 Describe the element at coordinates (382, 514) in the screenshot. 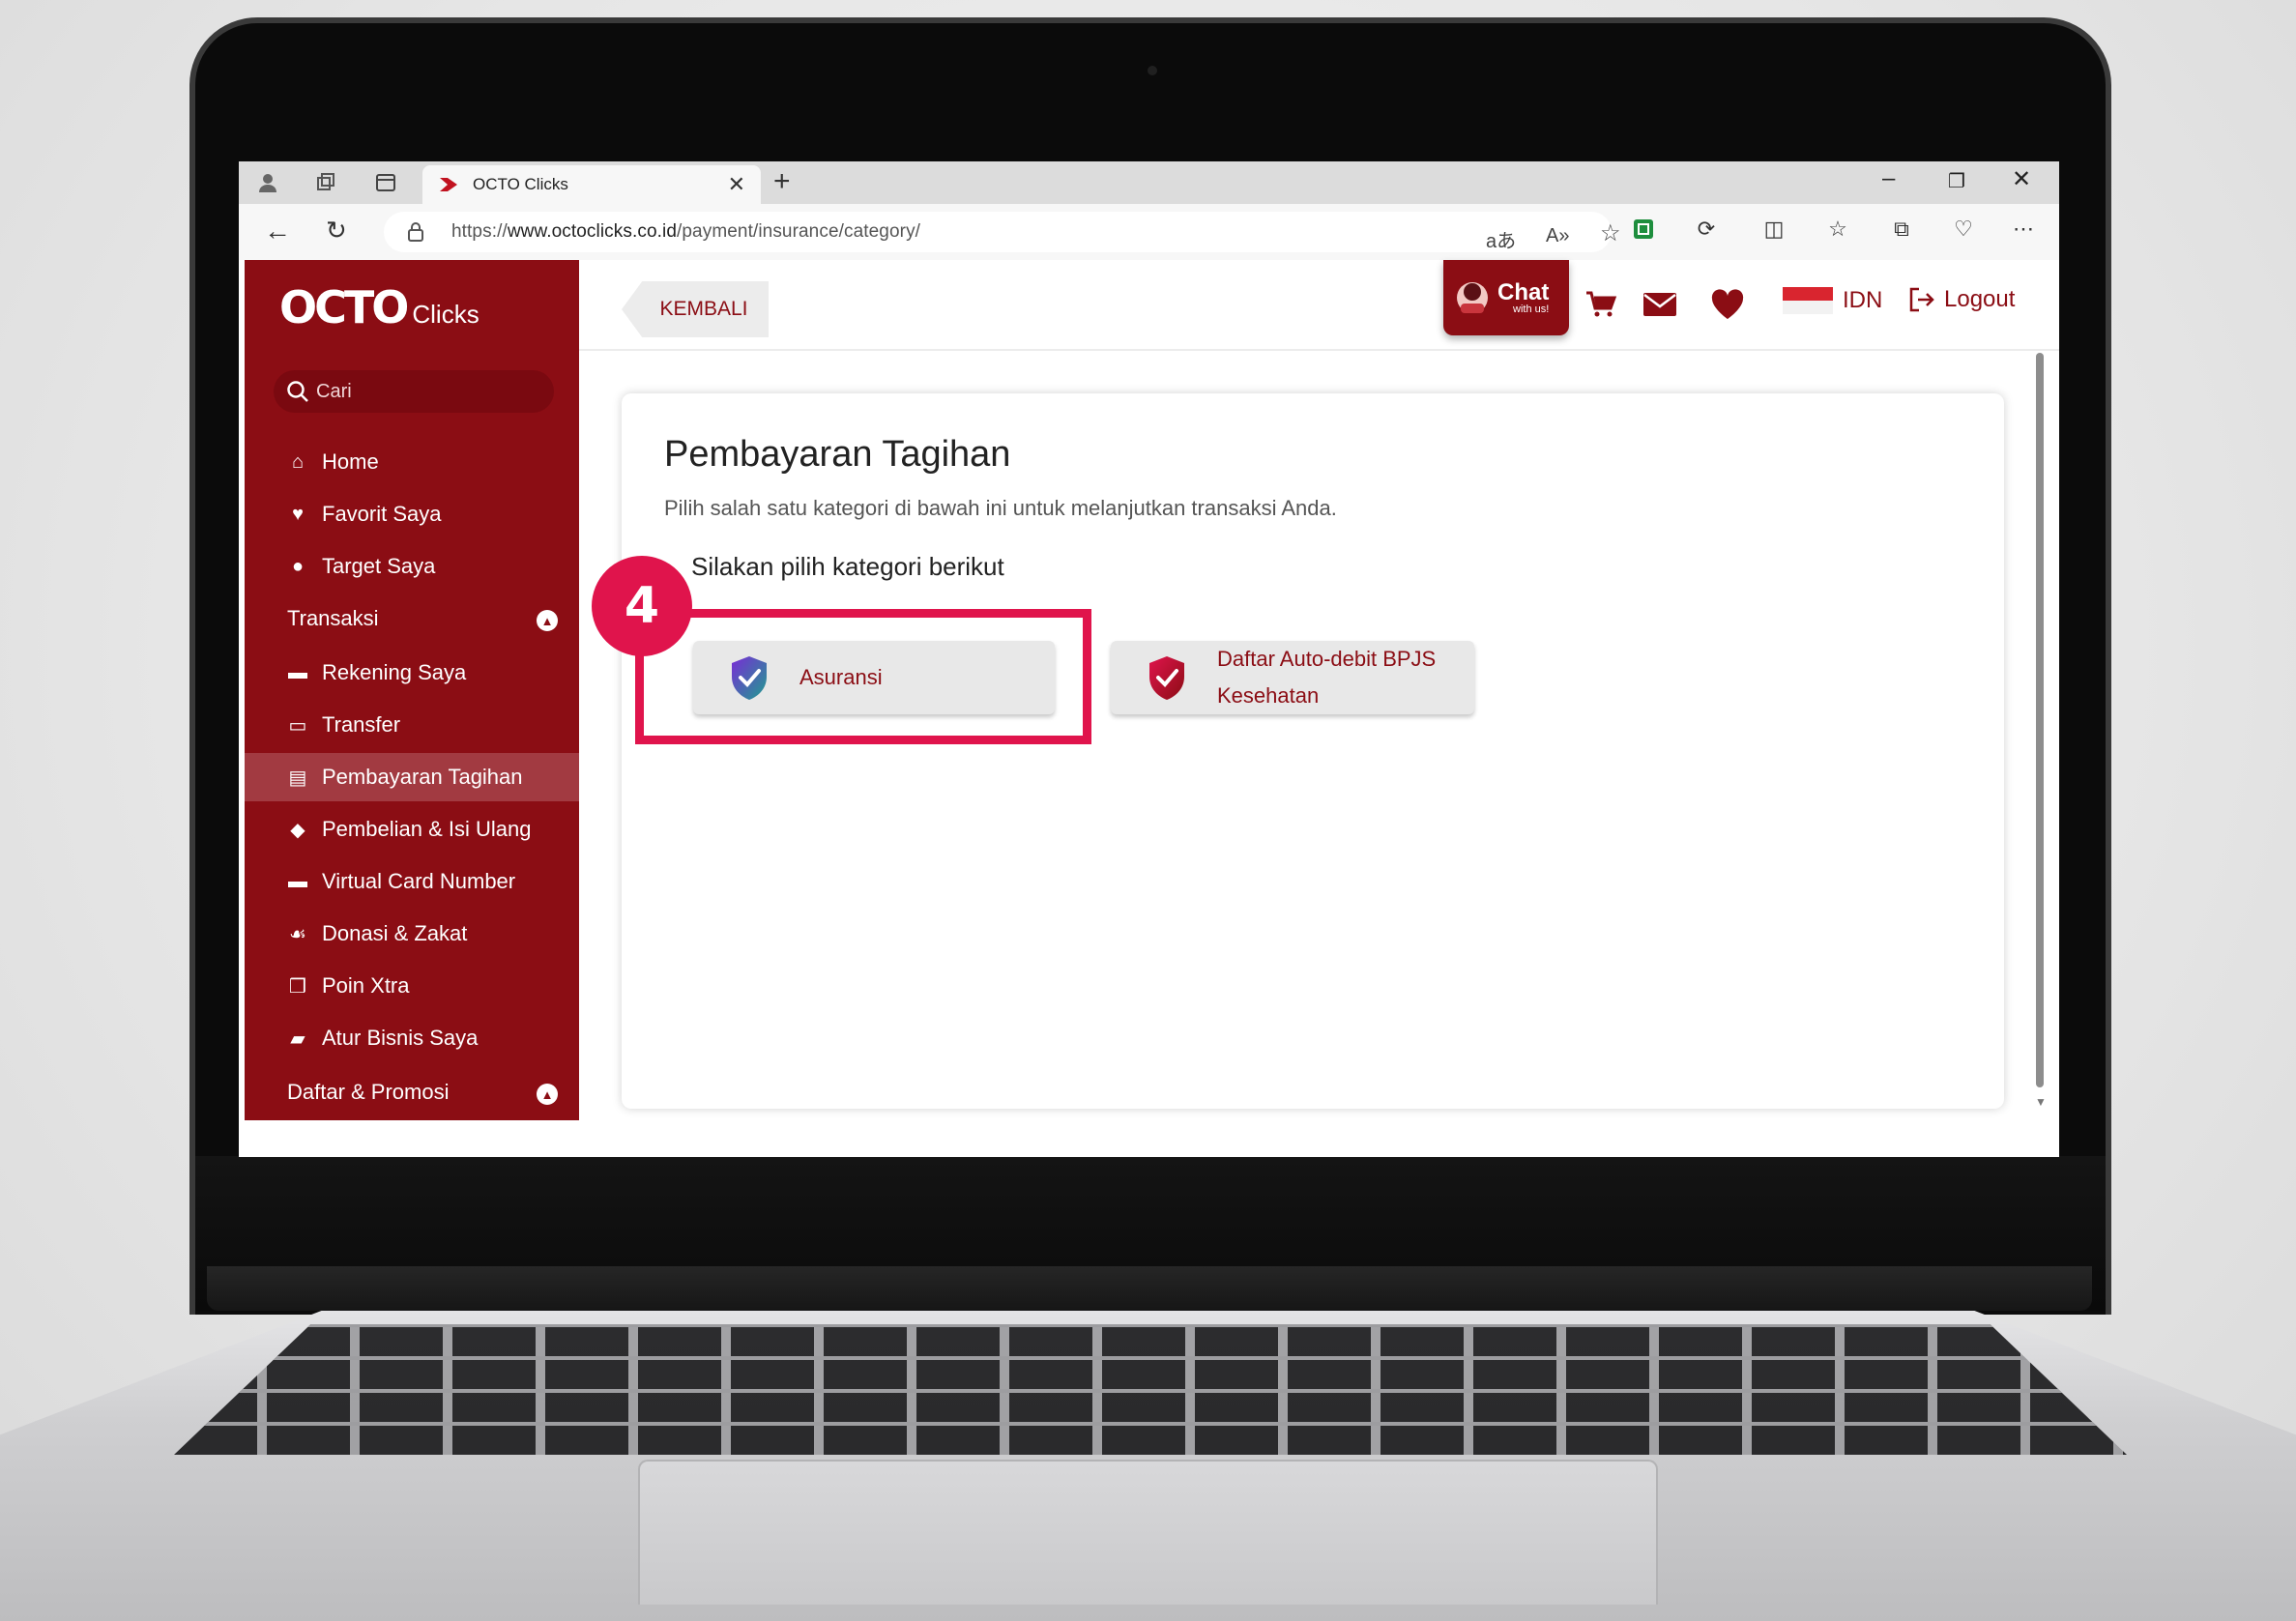

I see `sidebar-item-label: Favorit Saya` at that location.